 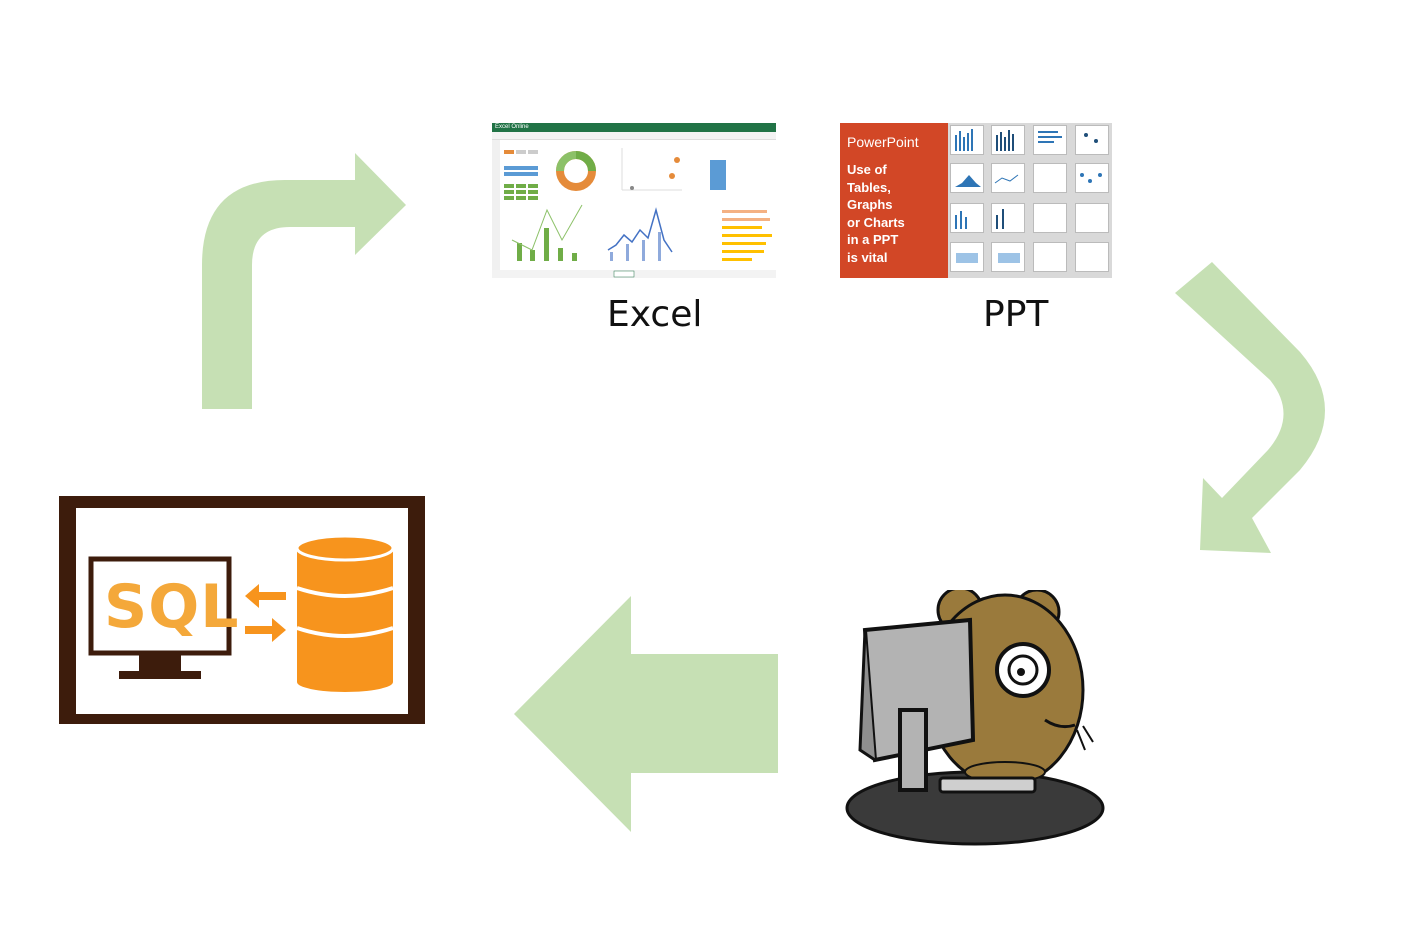 I want to click on slide-chart-marks, so click(x=1028, y=196).